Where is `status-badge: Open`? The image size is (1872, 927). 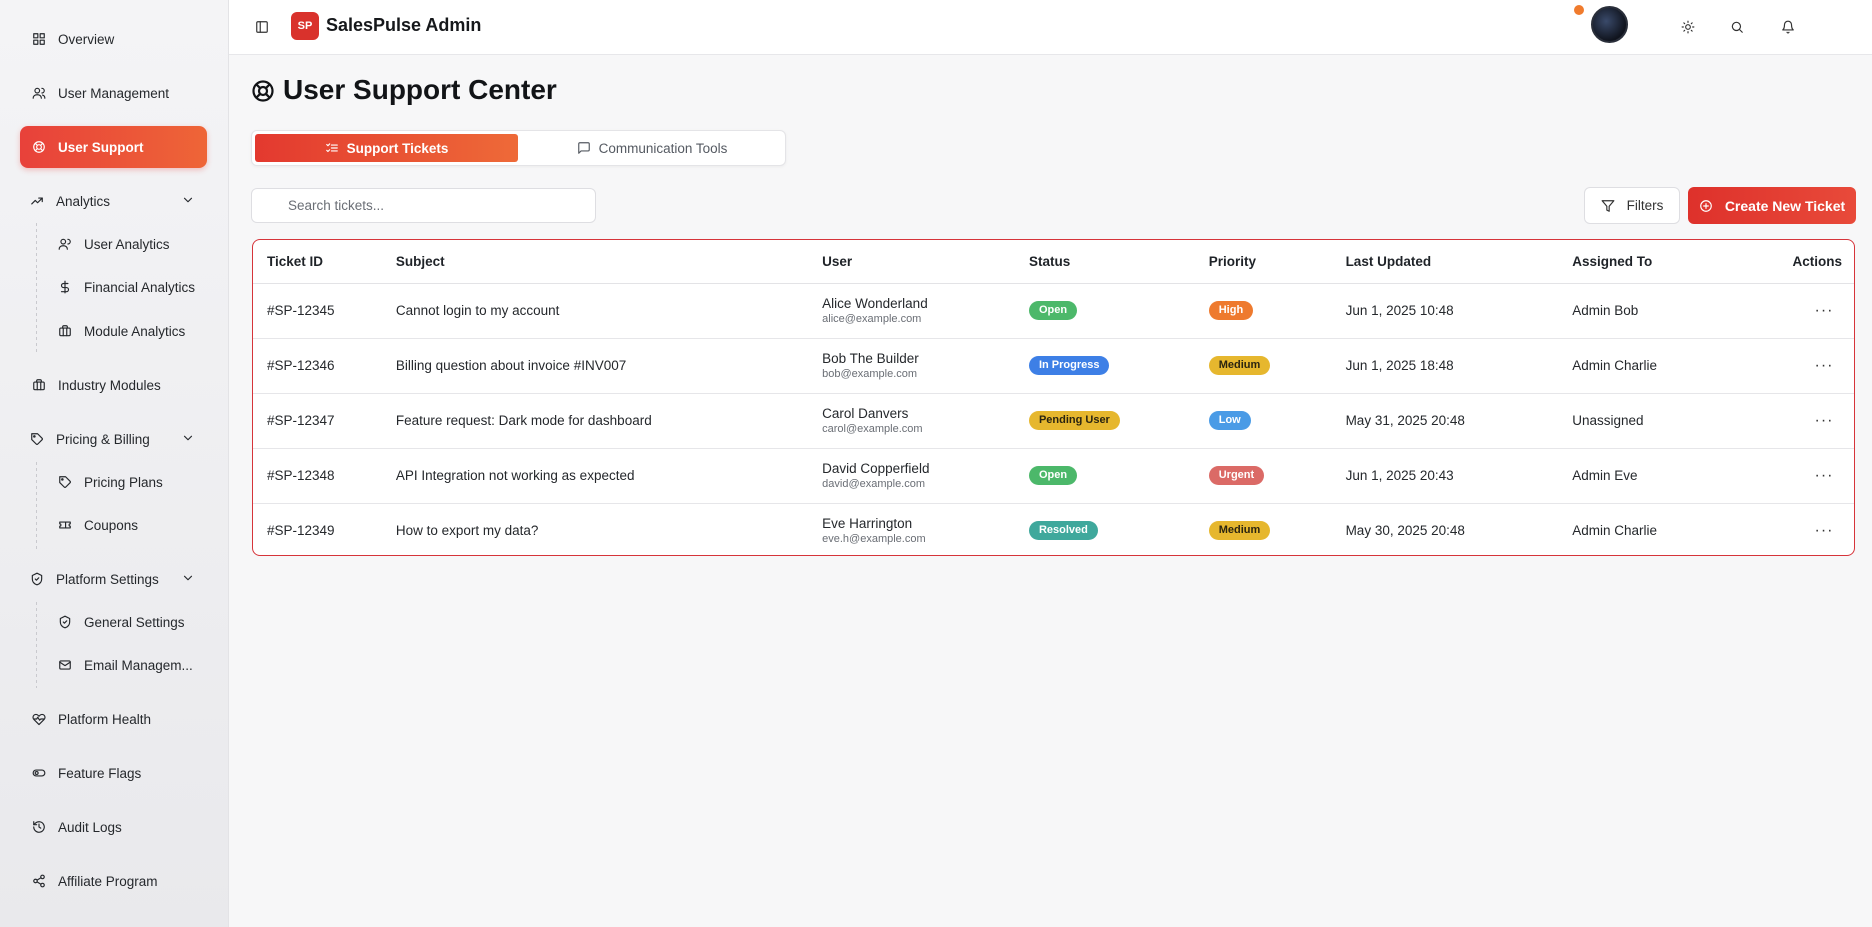
status-badge: Open is located at coordinates (1053, 475).